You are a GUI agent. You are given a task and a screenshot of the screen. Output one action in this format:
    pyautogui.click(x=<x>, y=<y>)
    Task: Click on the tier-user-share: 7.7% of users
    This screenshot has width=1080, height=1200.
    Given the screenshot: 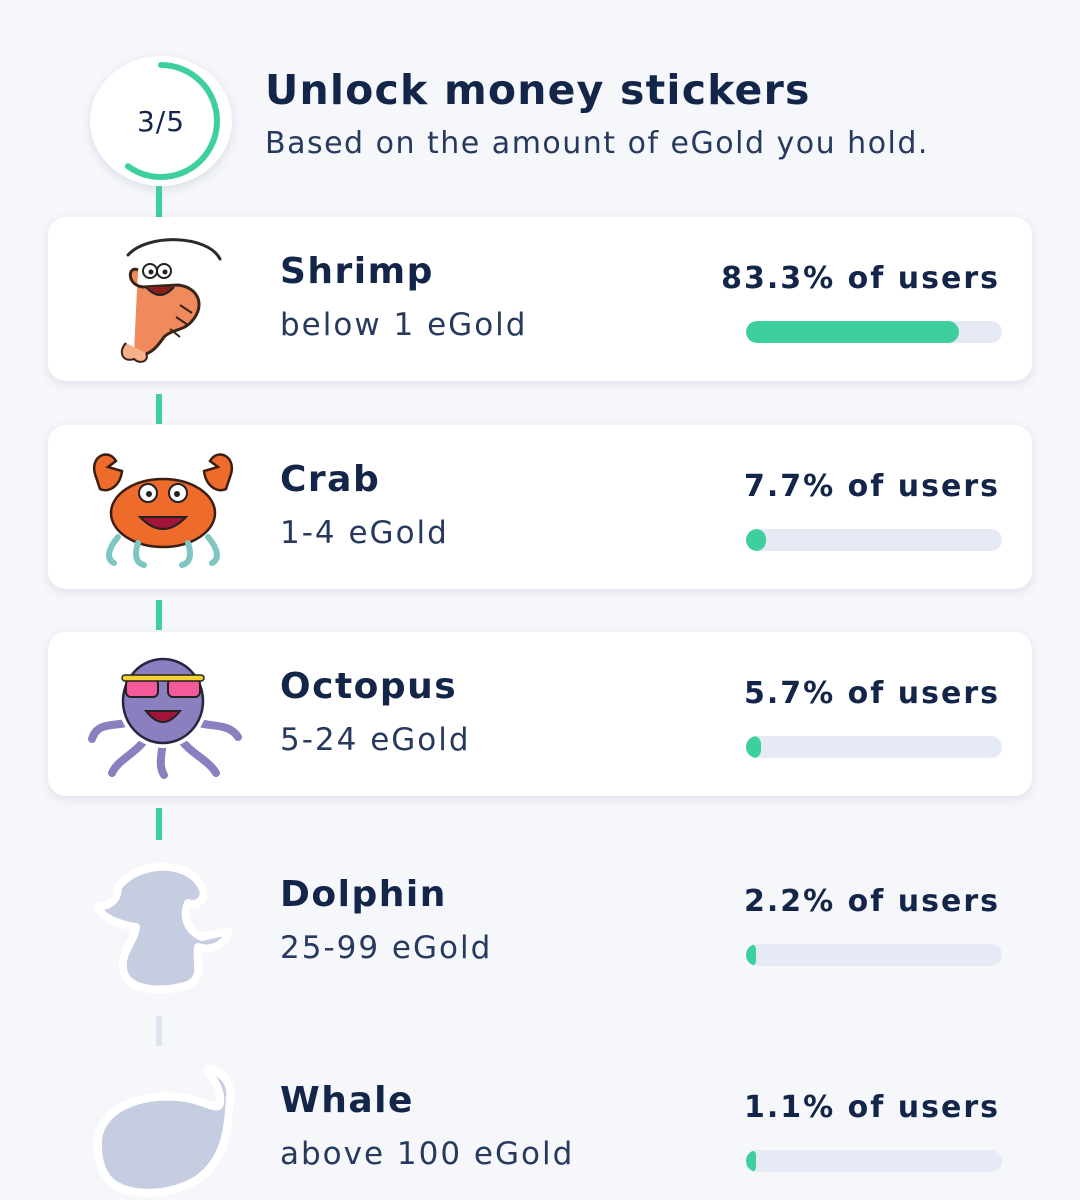 What is the action you would take?
    pyautogui.click(x=872, y=486)
    